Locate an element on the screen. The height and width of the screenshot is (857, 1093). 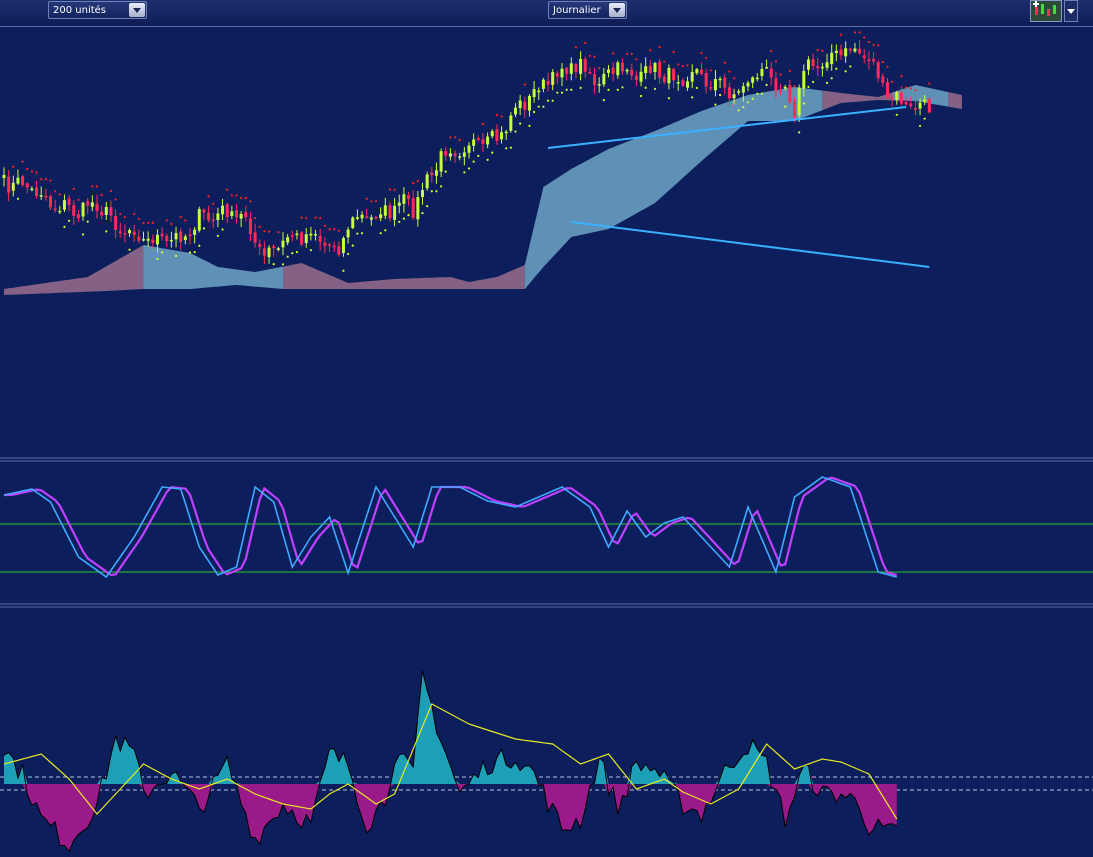
chart-tool-menu-button is located at coordinates (1071, 11).